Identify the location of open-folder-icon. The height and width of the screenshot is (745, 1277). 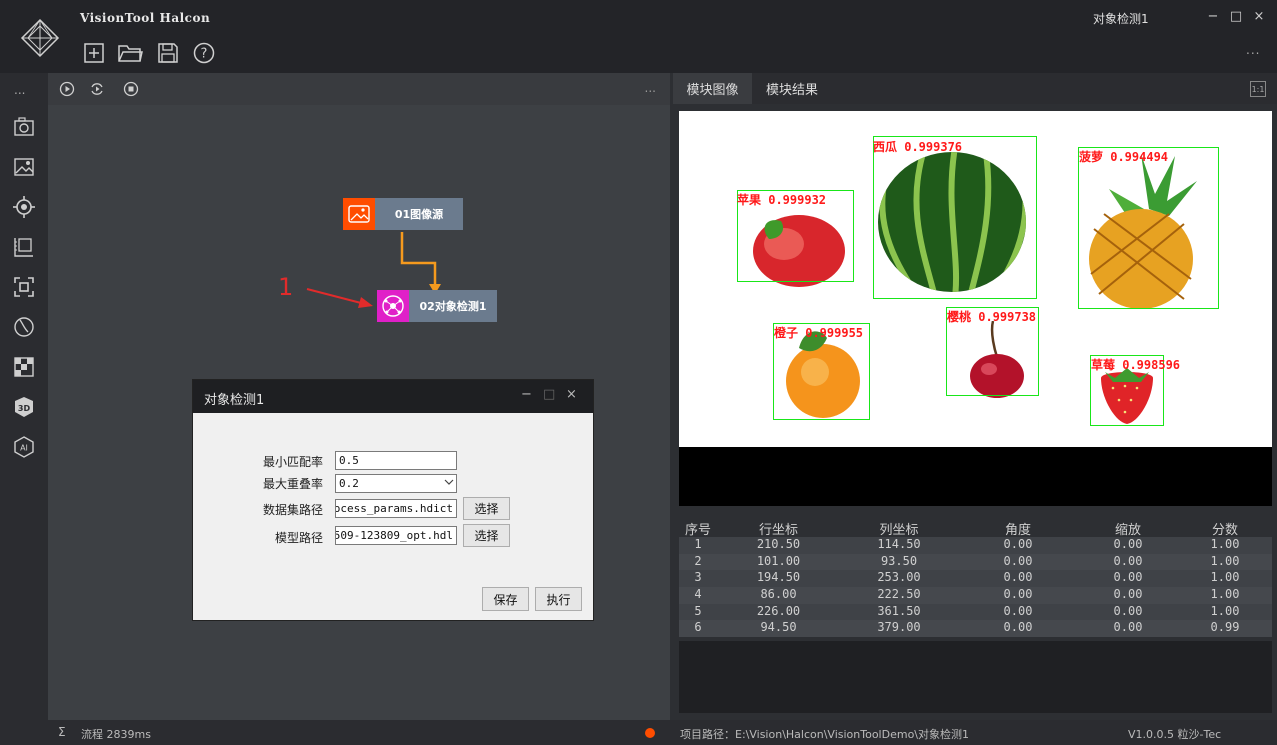
(130, 53).